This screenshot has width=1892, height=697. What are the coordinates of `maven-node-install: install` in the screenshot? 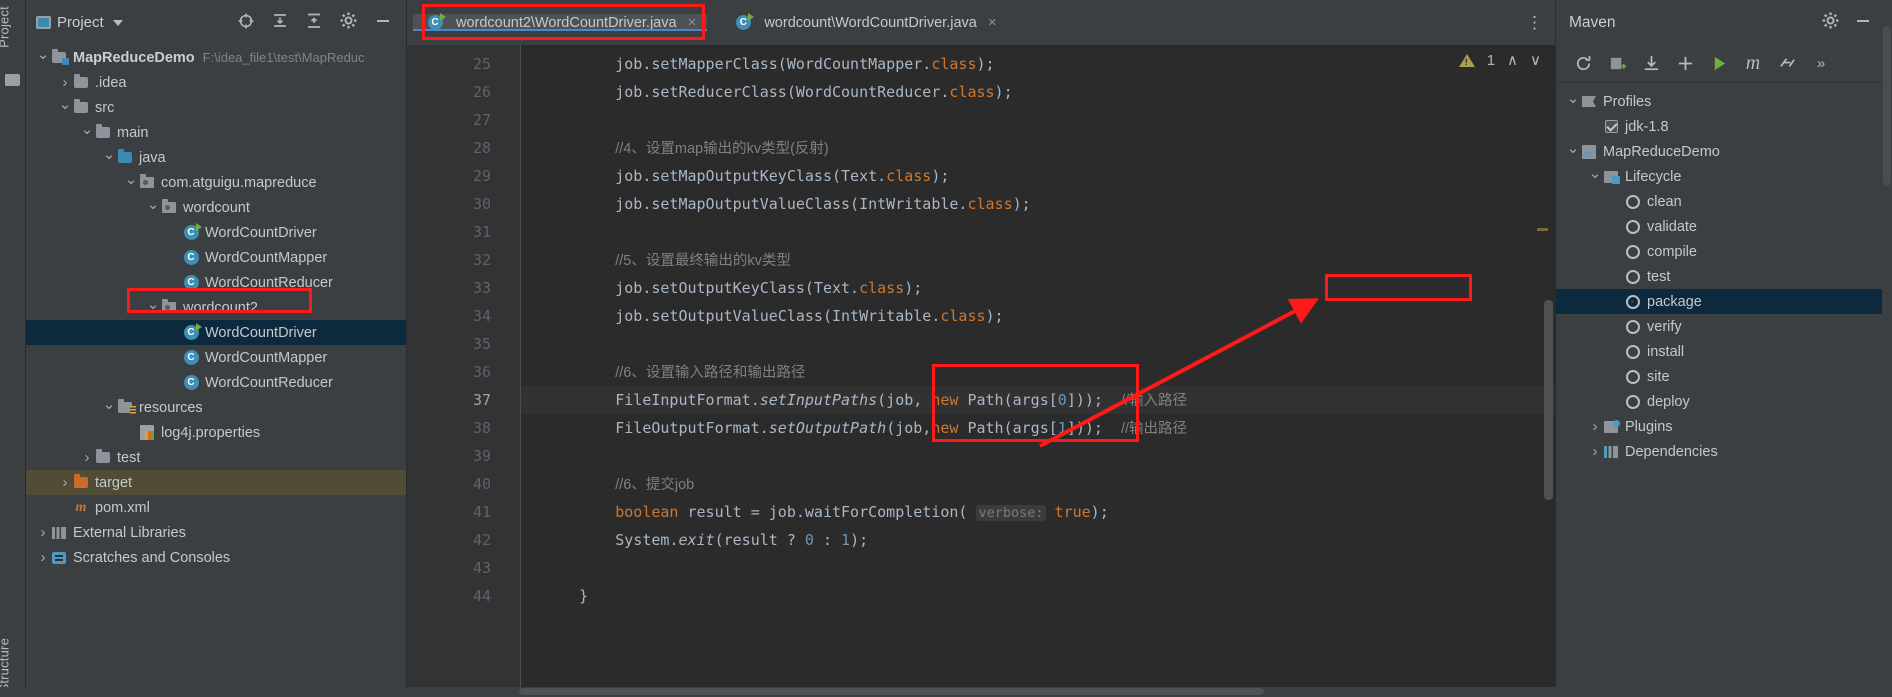 It's located at (1719, 351).